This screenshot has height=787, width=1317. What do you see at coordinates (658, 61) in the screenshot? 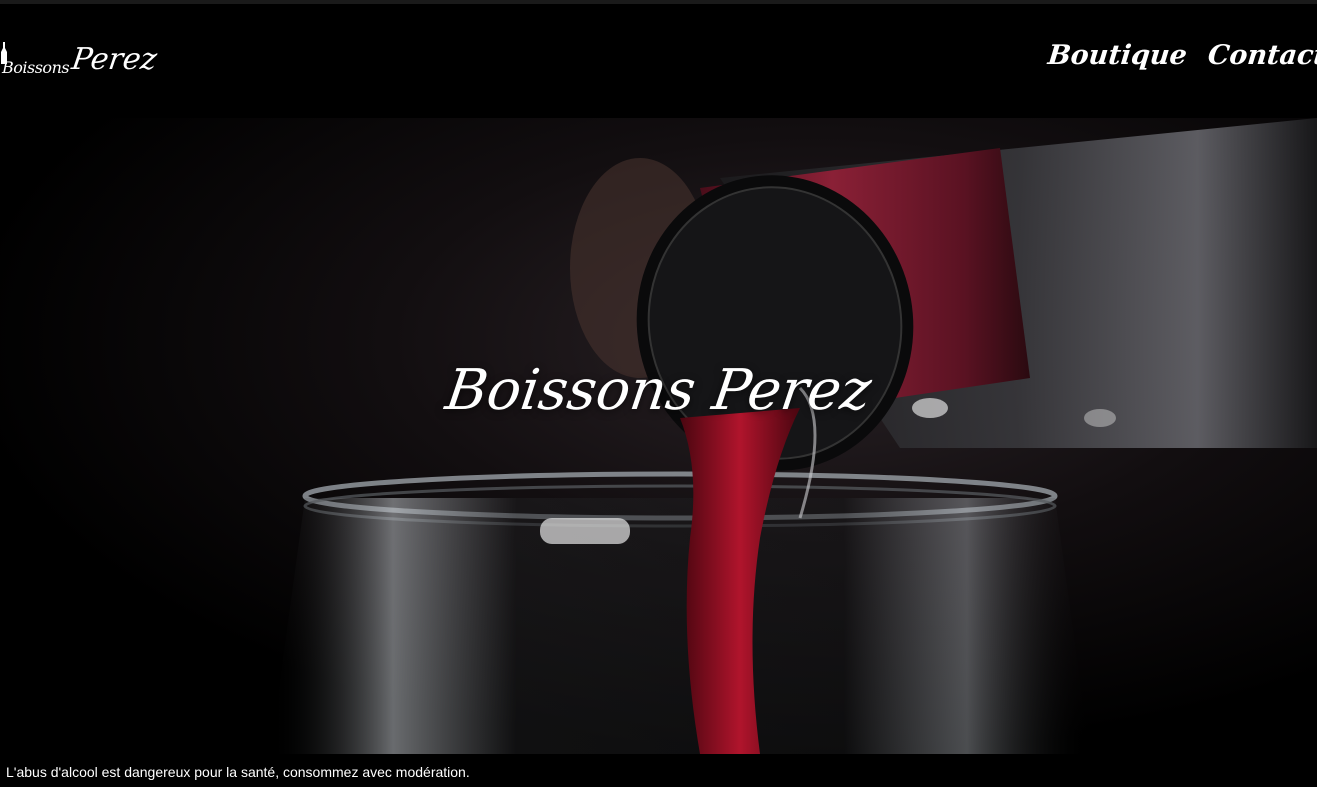
I see `site-header: Boissons Perez Boutique Contact` at bounding box center [658, 61].